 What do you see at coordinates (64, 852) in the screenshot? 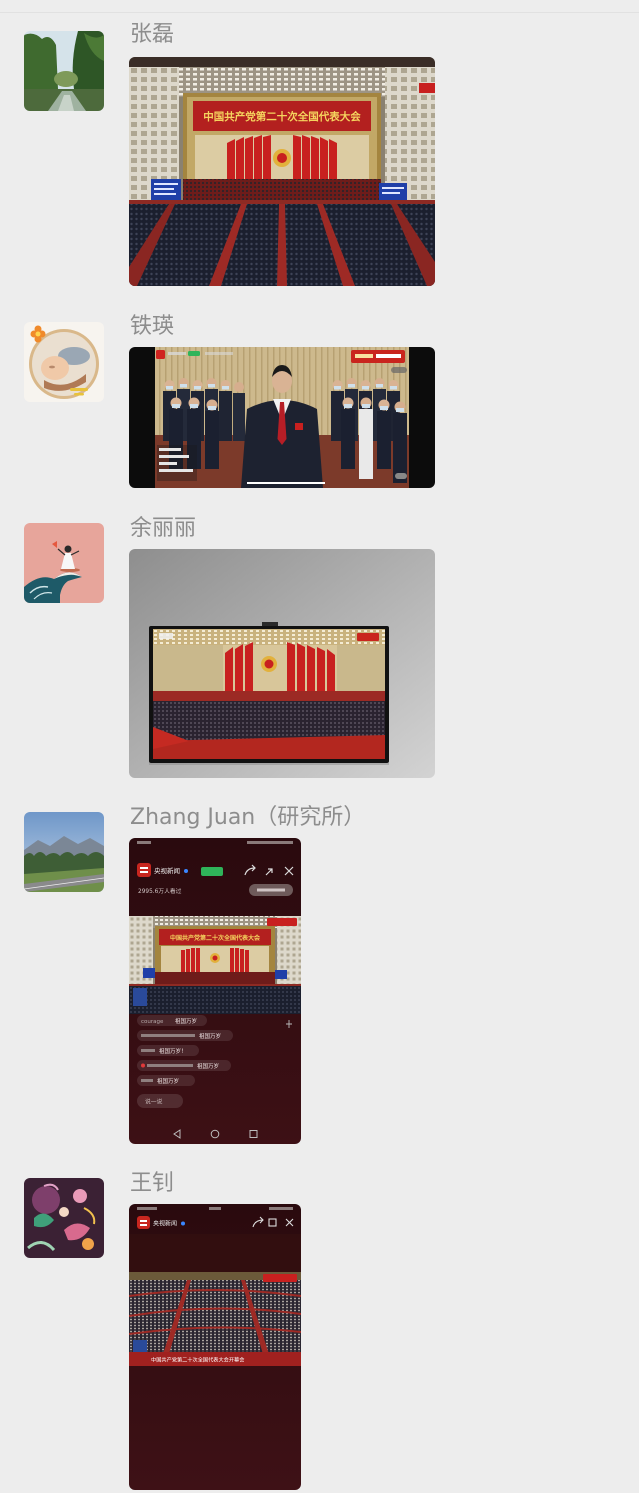
I see `mountain-road-avatar` at bounding box center [64, 852].